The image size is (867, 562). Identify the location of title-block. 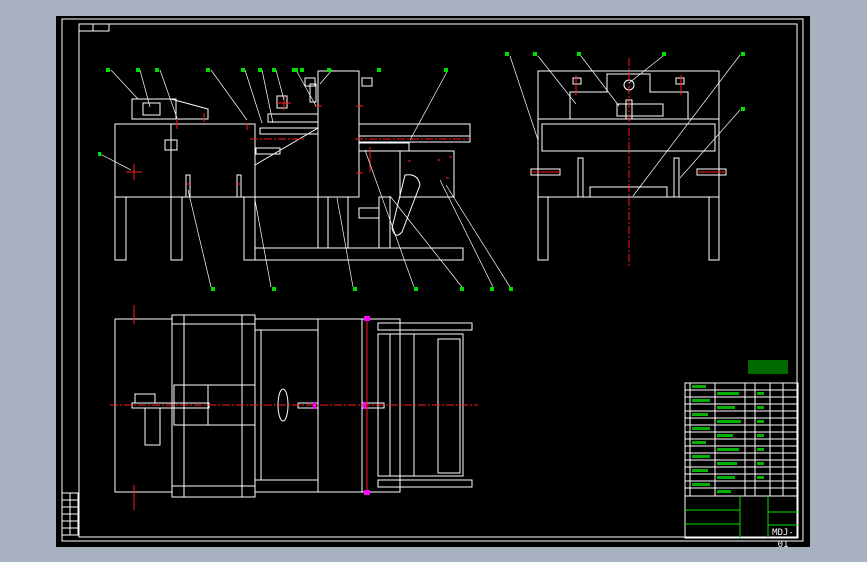
(741, 449).